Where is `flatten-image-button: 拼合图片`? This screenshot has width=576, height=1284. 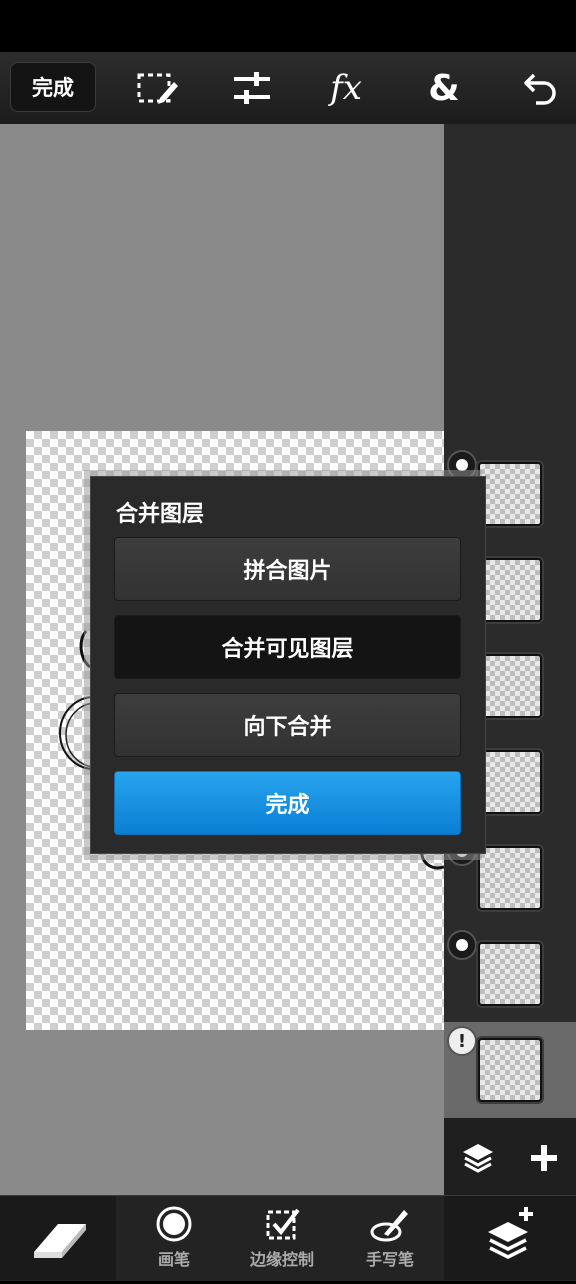
flatten-image-button: 拼合图片 is located at coordinates (287, 569).